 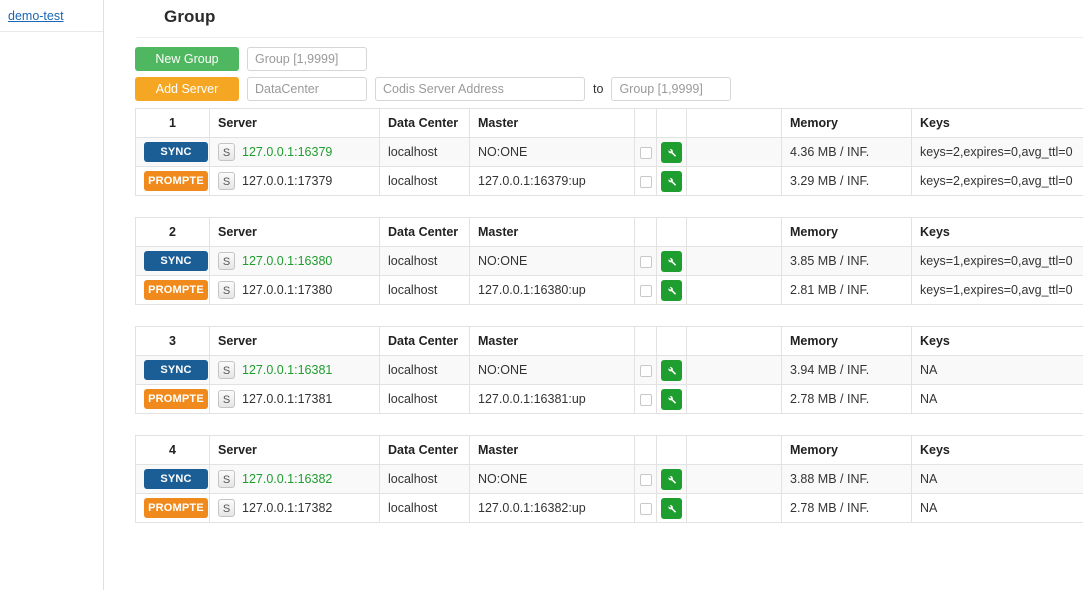 I want to click on server-address: 127.0.0.1:16381, so click(x=287, y=370).